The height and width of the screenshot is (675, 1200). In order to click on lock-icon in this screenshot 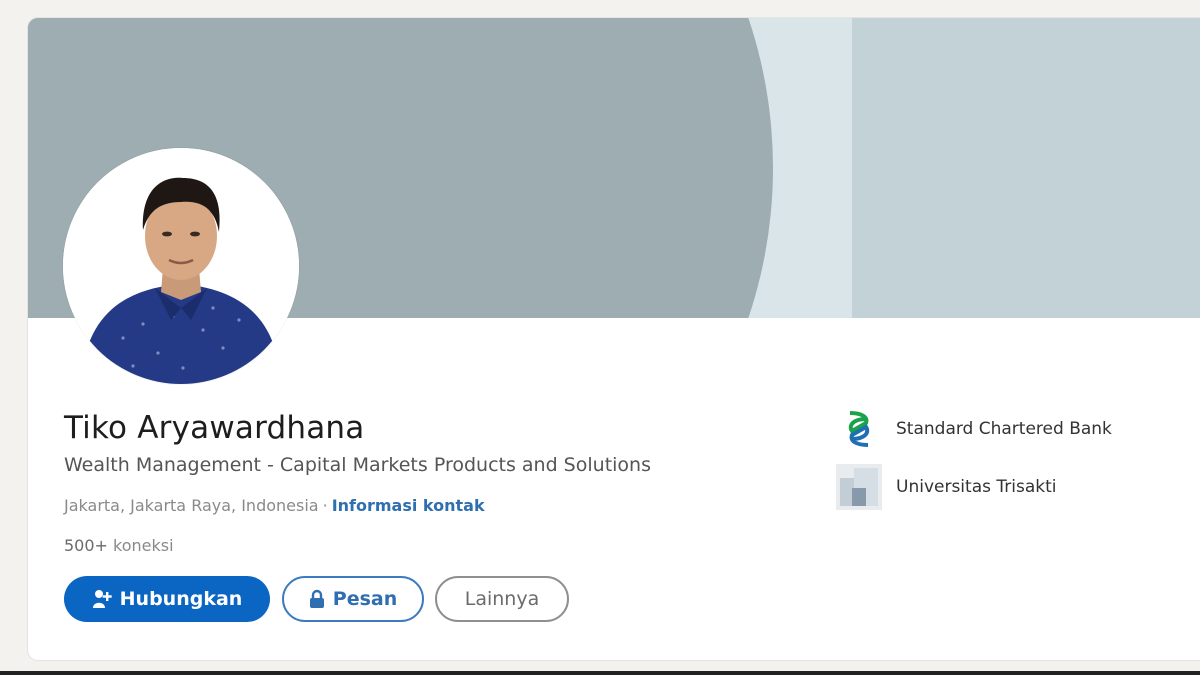, I will do `click(317, 599)`.